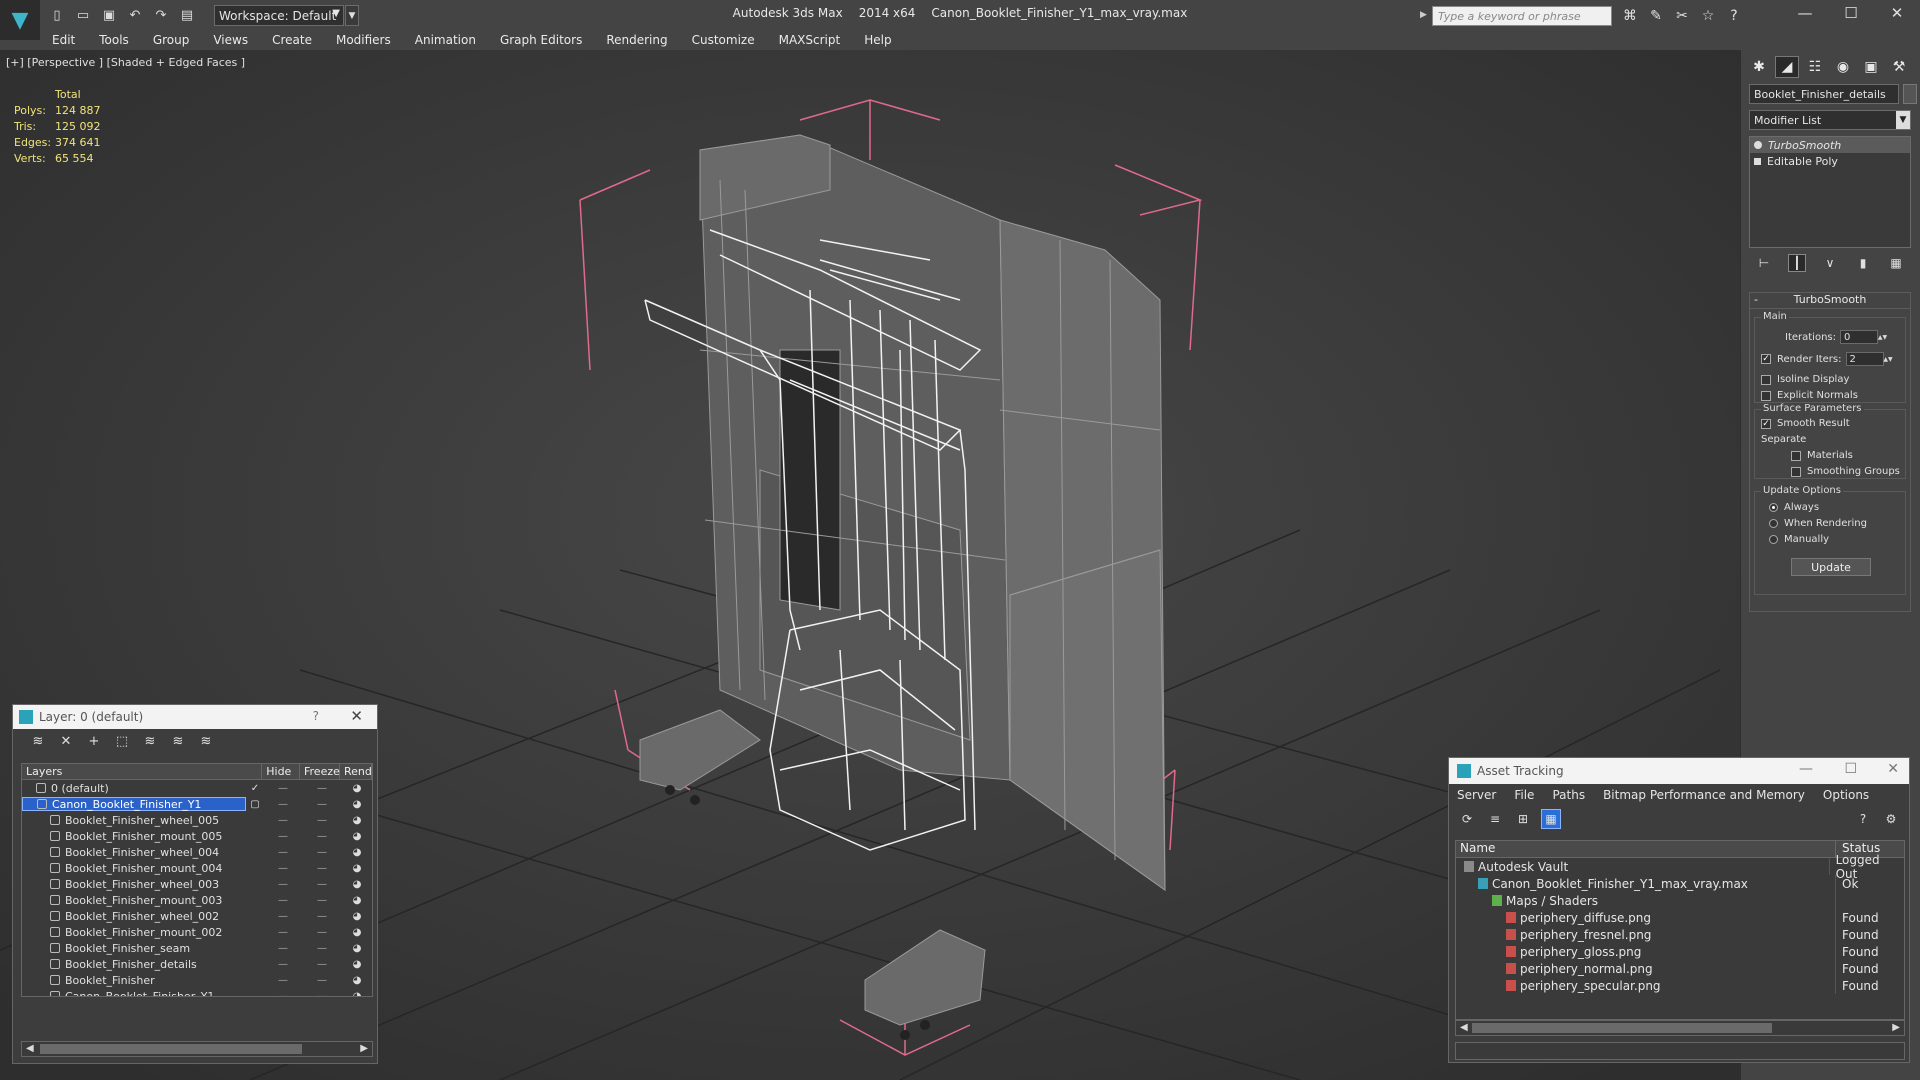  What do you see at coordinates (1423, 15) in the screenshot?
I see `search-expand-icon: ▶` at bounding box center [1423, 15].